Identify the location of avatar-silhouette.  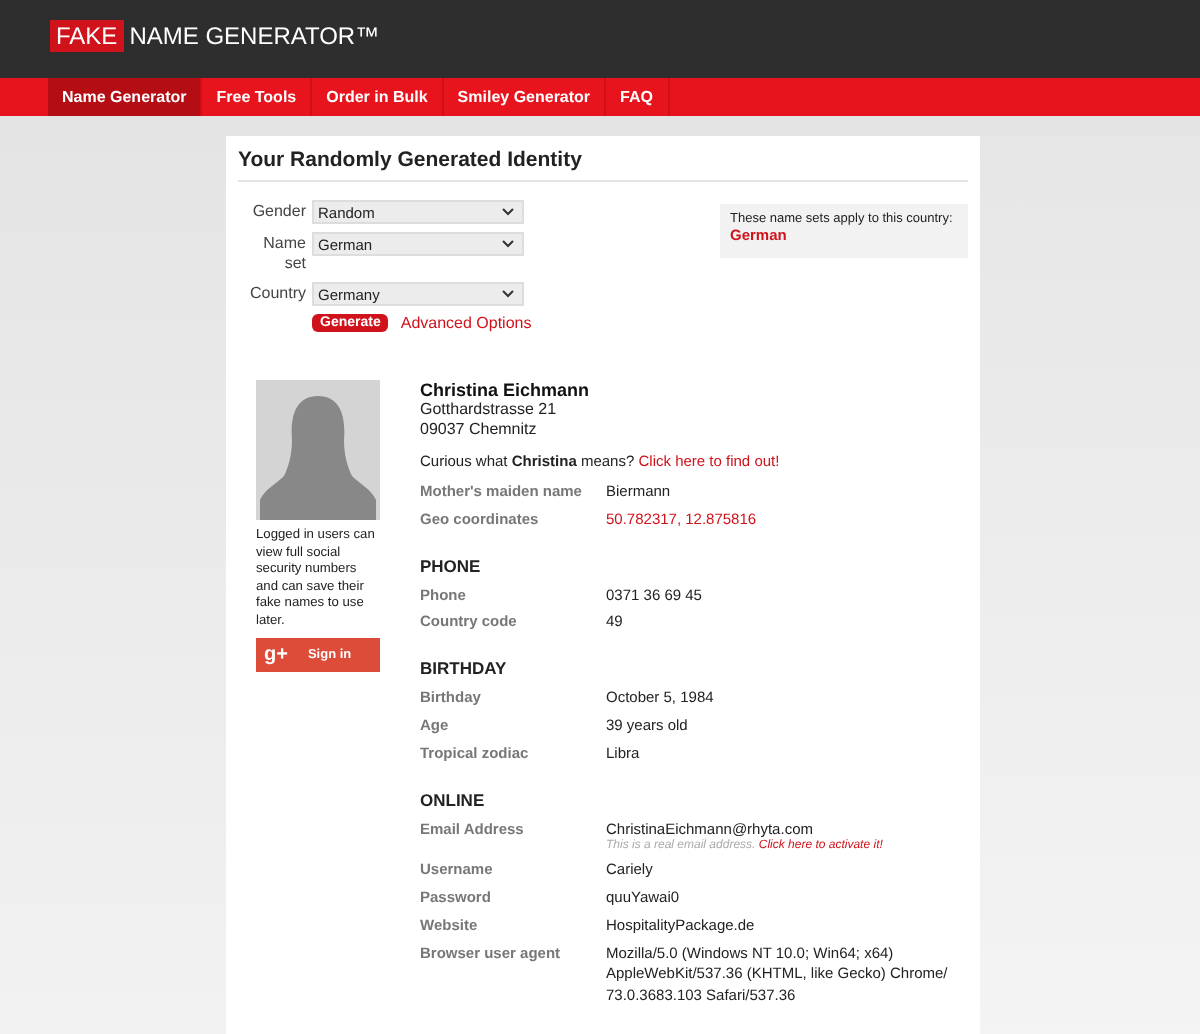
(318, 450).